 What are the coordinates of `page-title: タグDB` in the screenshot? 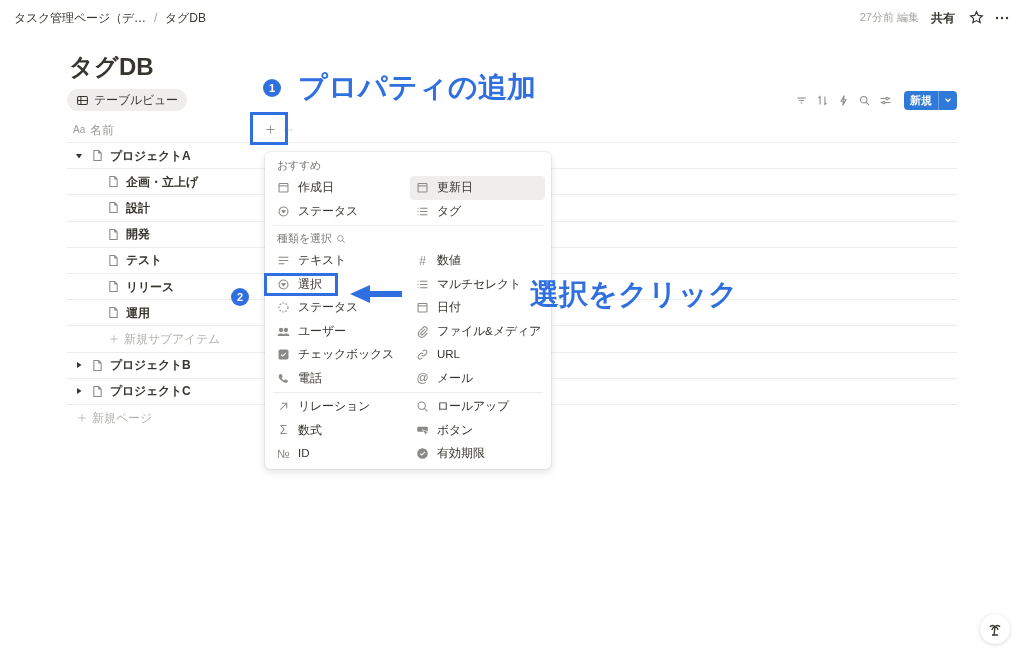 It's located at (112, 67).